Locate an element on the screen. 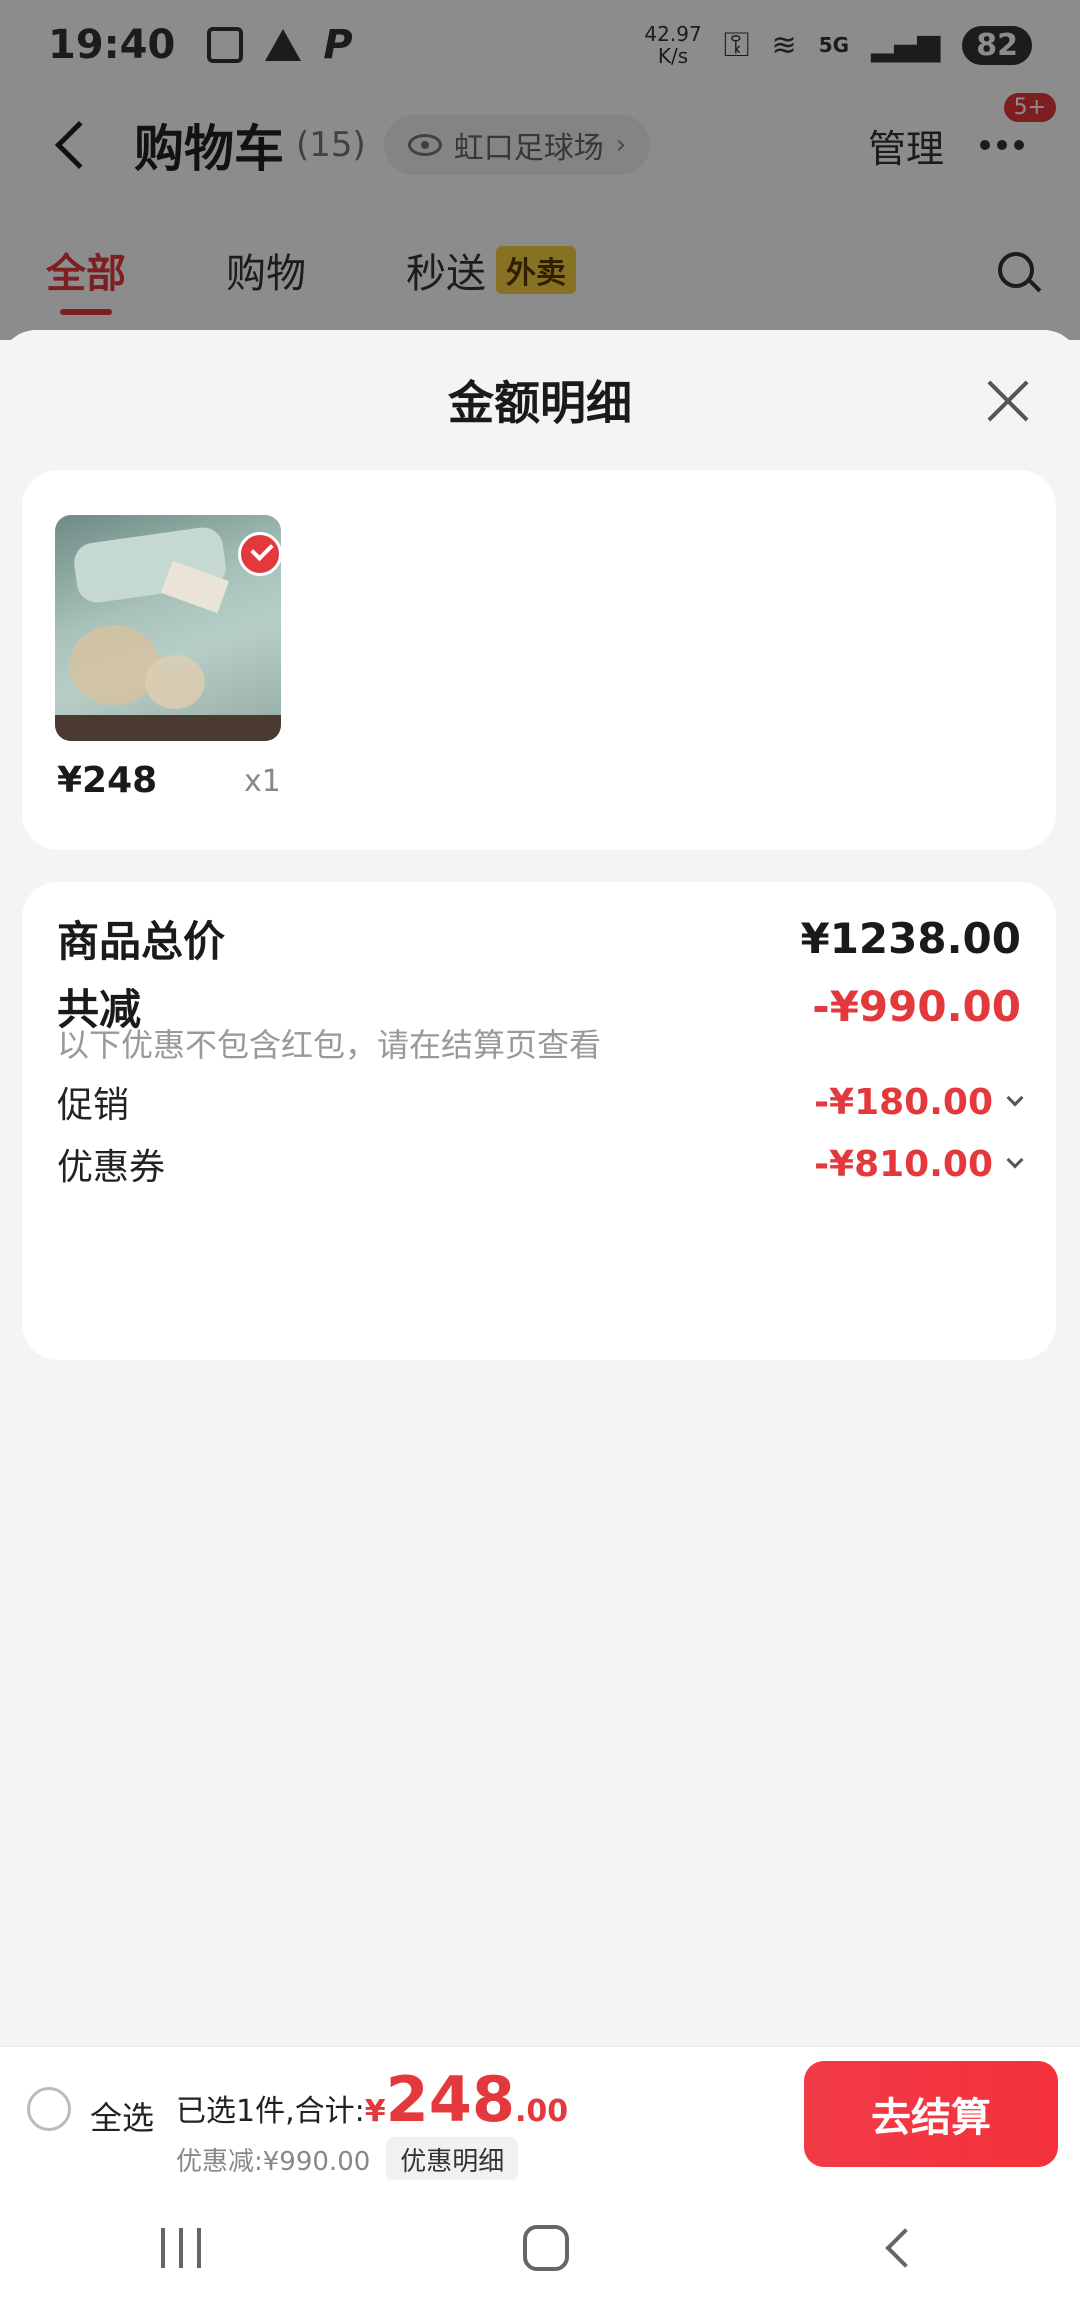  promotion-value: -¥180.00 is located at coordinates (903, 1102).